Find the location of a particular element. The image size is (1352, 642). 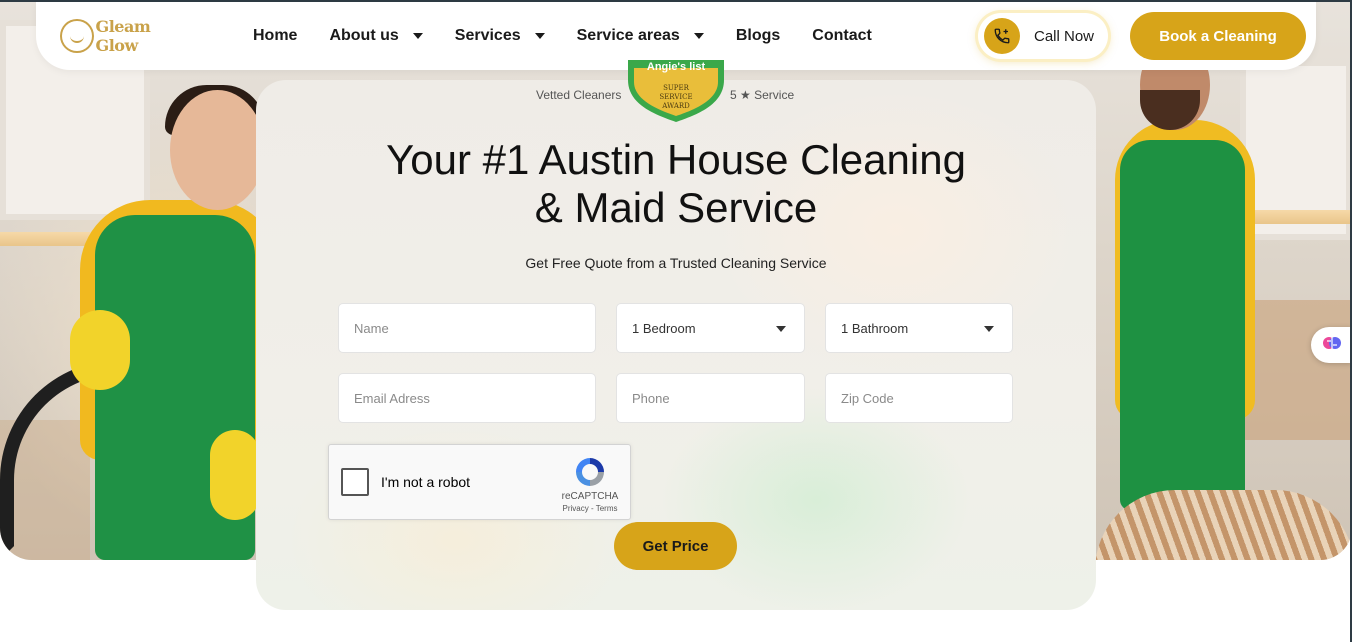

award-top-text: Angie's list is located at coordinates (676, 67).